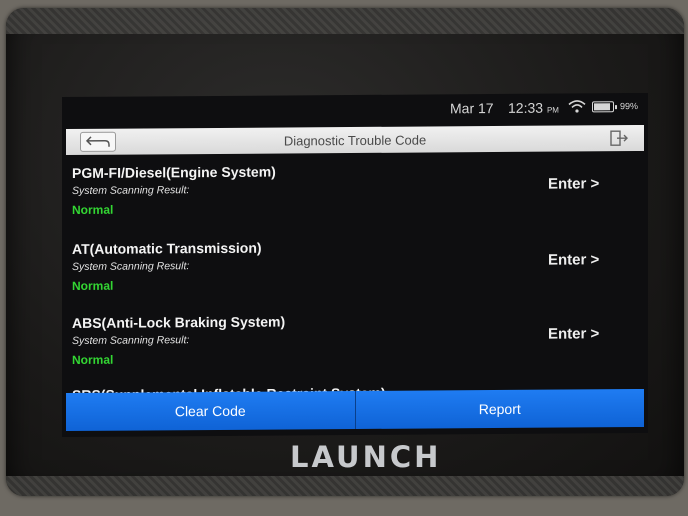 This screenshot has height=516, width=688. Describe the element at coordinates (345, 21) in the screenshot. I see `device-bezel-top` at that location.